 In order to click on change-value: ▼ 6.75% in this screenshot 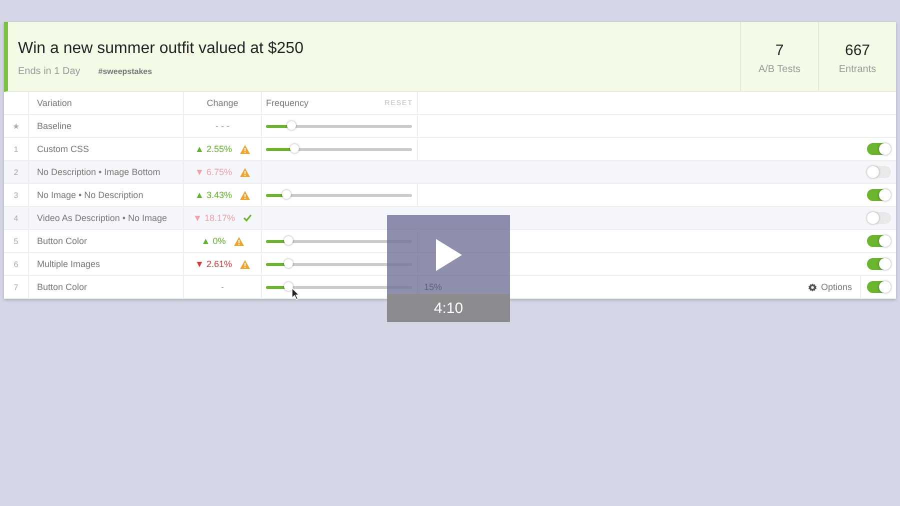, I will do `click(213, 172)`.